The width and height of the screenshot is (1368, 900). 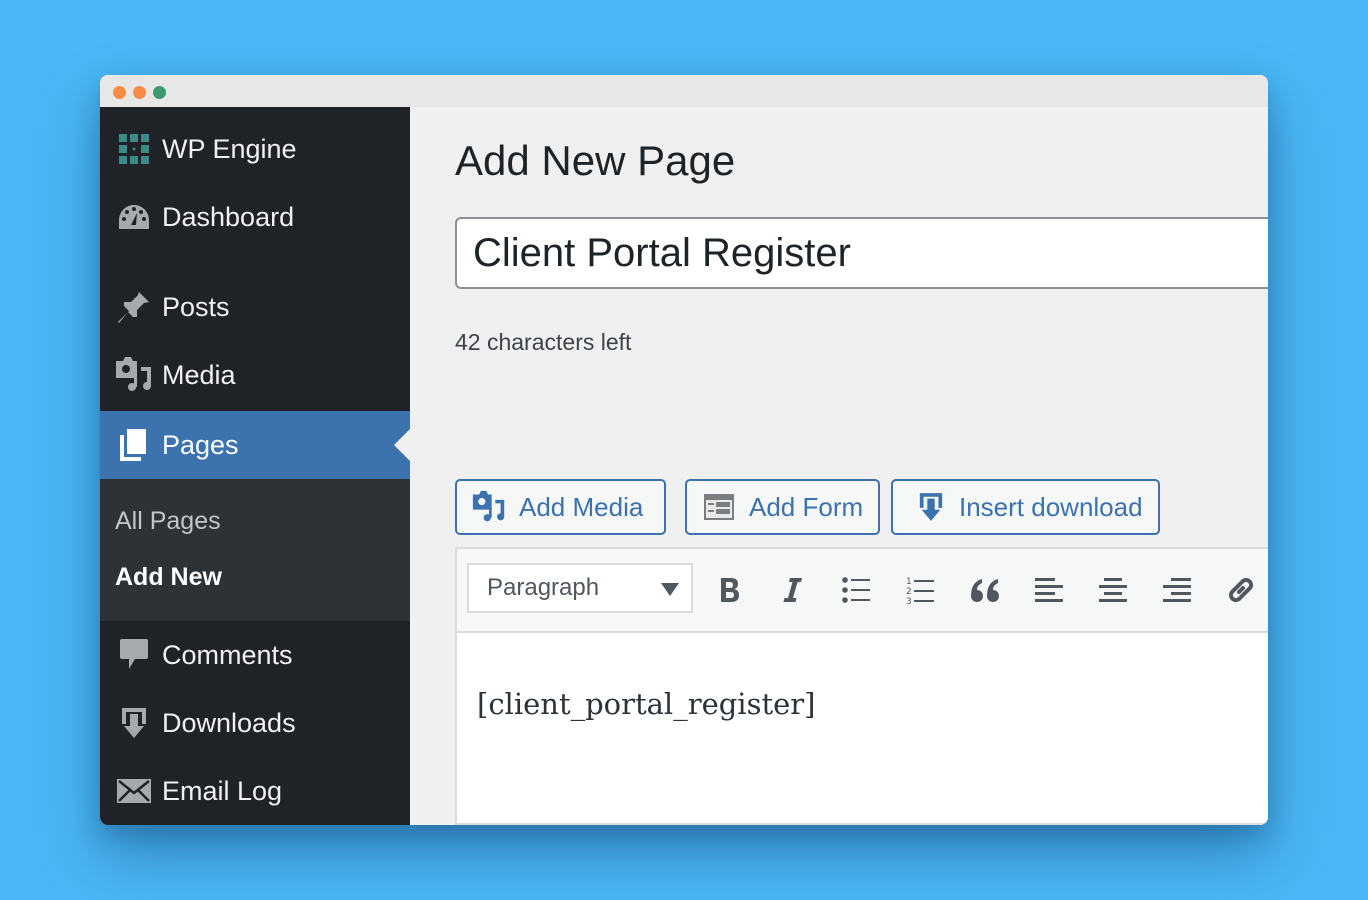 I want to click on sidebar-item-label: Media, so click(x=199, y=374).